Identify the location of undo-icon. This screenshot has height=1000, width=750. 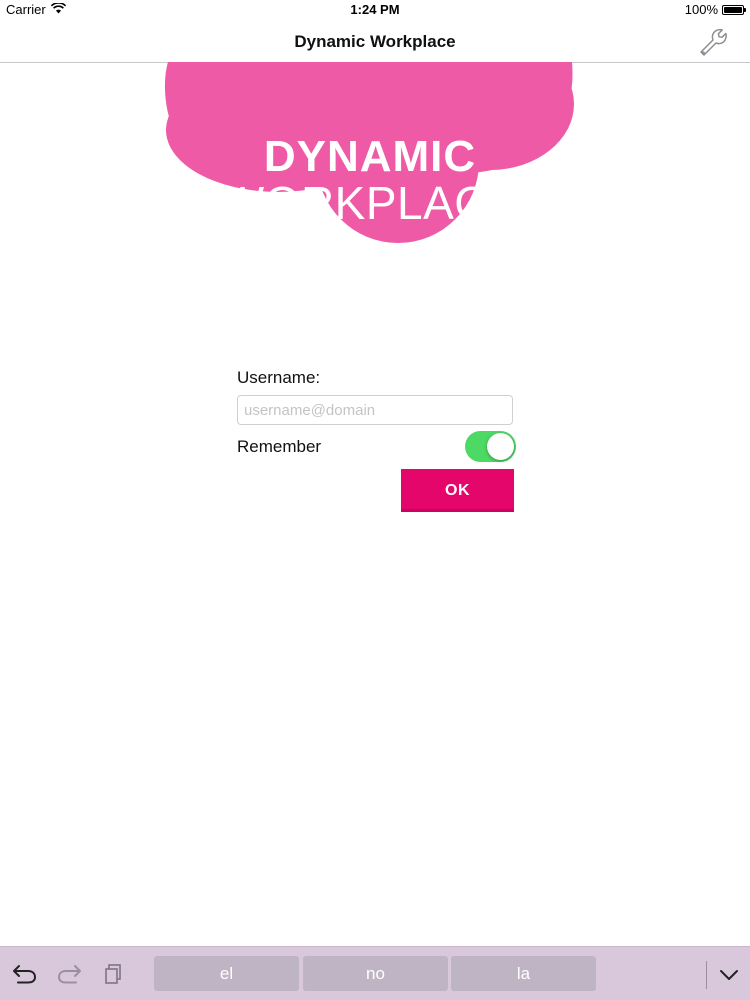
(25, 974).